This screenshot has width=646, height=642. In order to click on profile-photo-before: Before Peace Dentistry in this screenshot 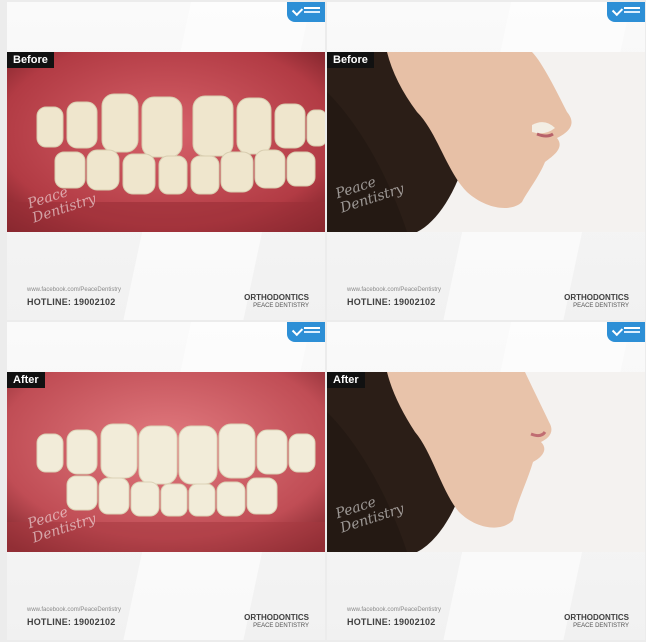, I will do `click(486, 142)`.